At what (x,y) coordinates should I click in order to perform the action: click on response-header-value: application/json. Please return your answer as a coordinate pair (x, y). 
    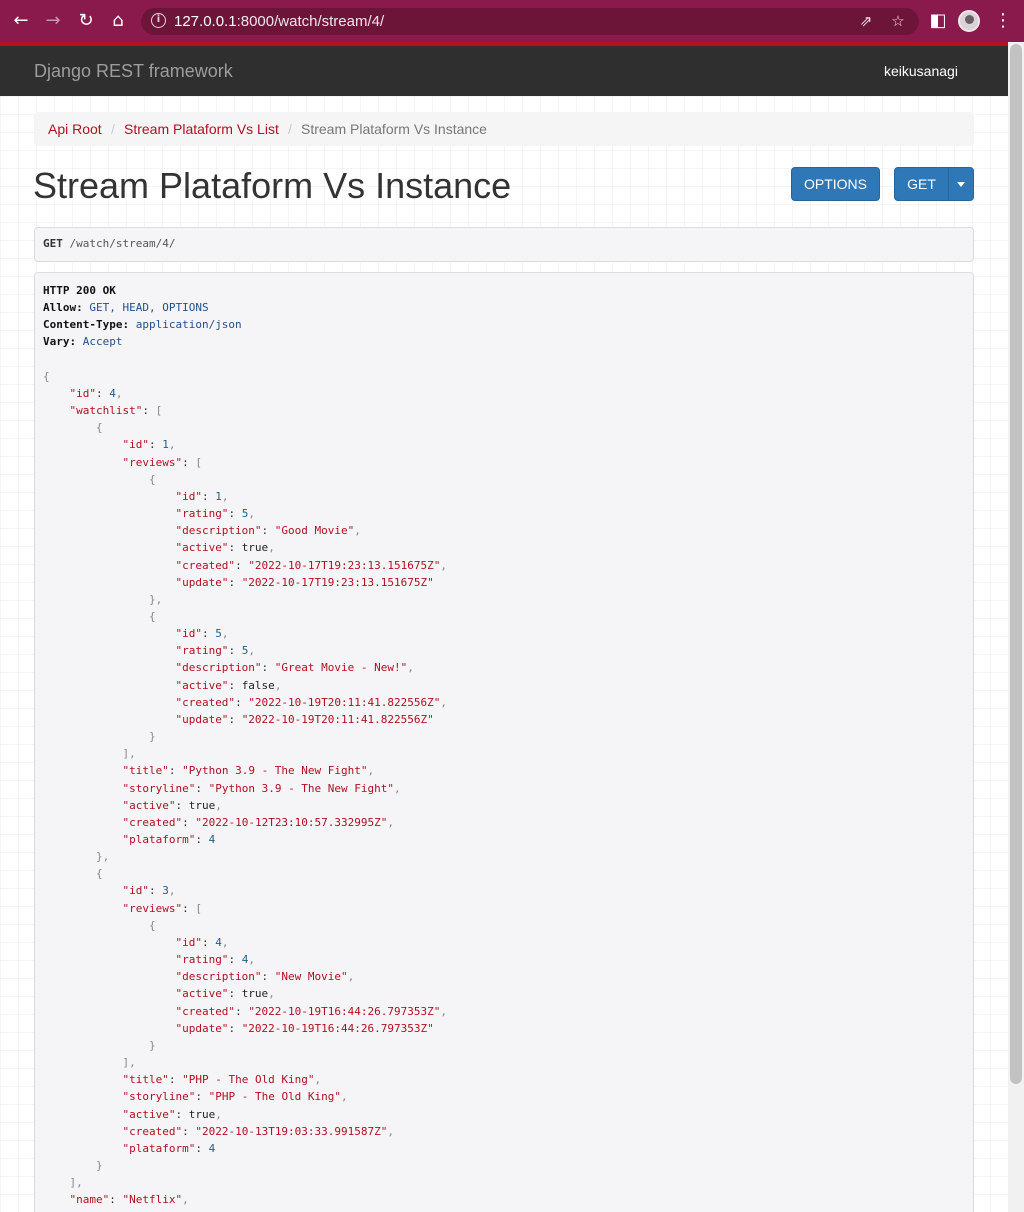
    Looking at the image, I should click on (188, 325).